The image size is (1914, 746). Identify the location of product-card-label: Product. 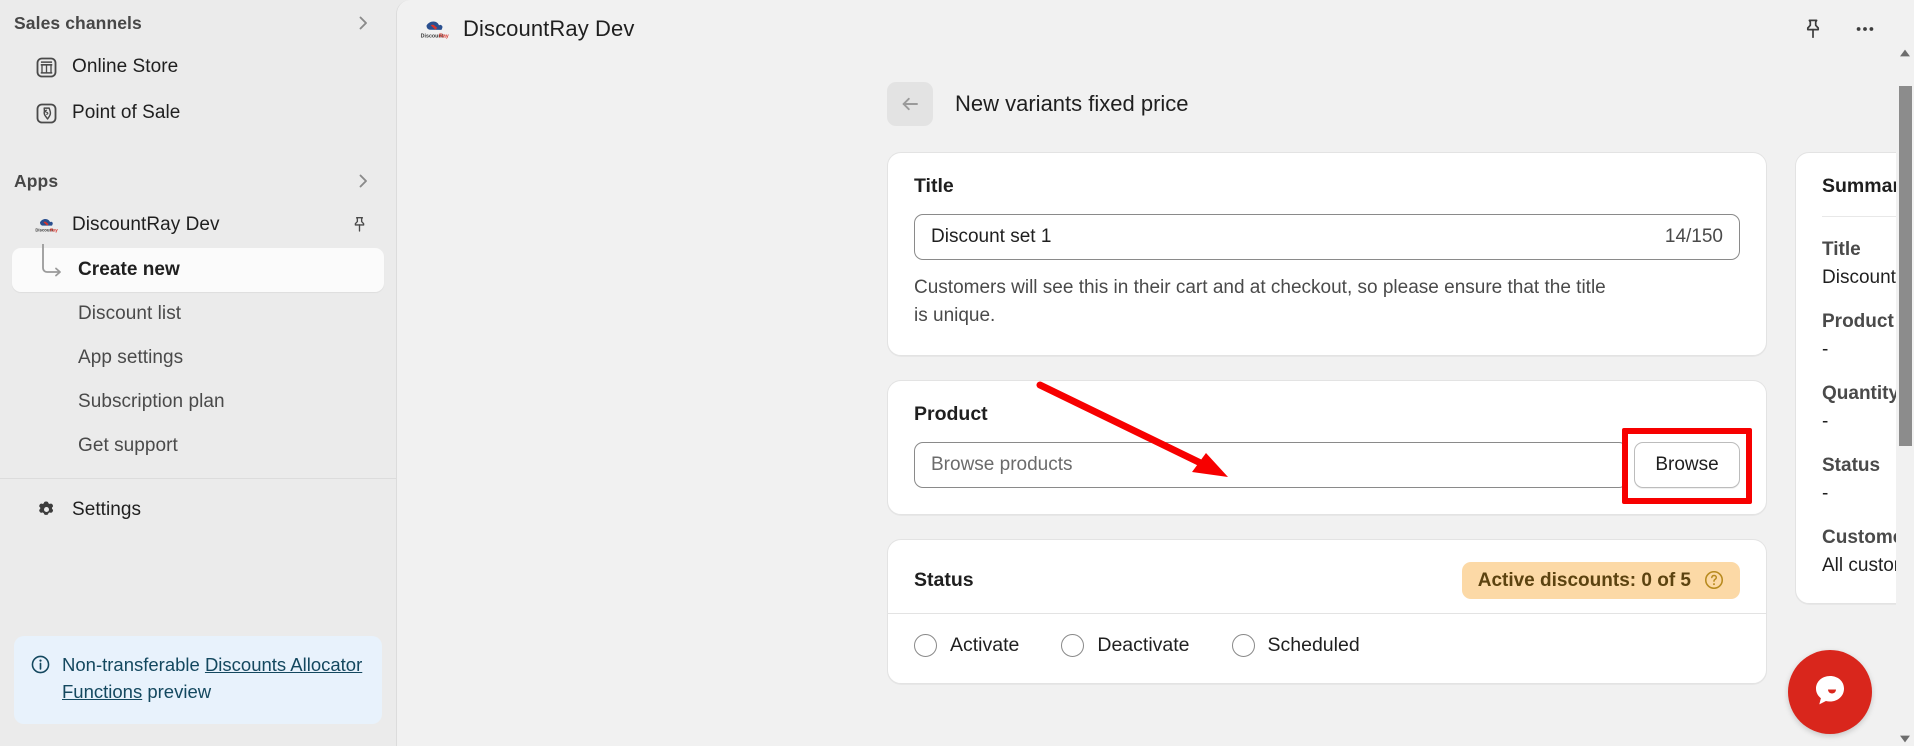
(951, 414).